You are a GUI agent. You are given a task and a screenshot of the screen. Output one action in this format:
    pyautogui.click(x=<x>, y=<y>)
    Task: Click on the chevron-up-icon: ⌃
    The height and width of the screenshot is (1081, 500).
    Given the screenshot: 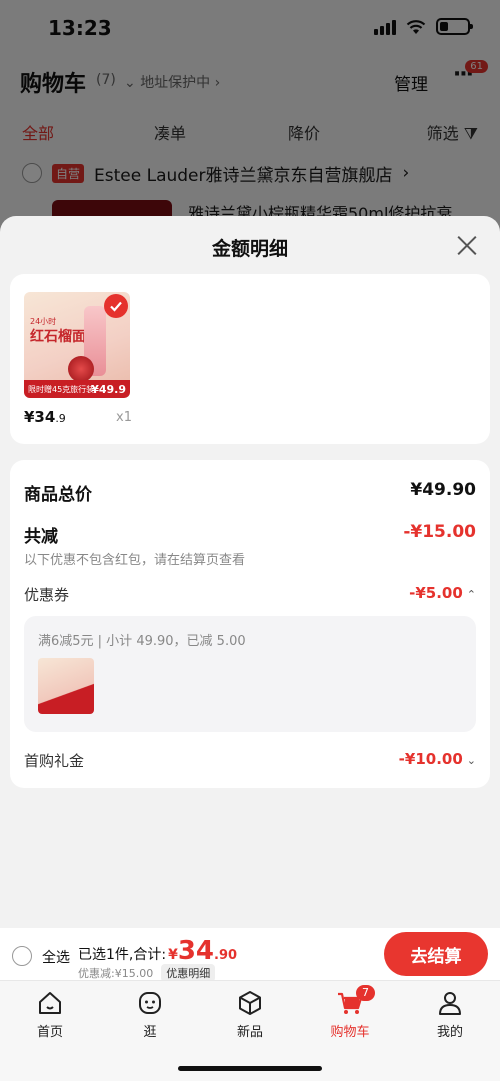 What is the action you would take?
    pyautogui.click(x=471, y=594)
    